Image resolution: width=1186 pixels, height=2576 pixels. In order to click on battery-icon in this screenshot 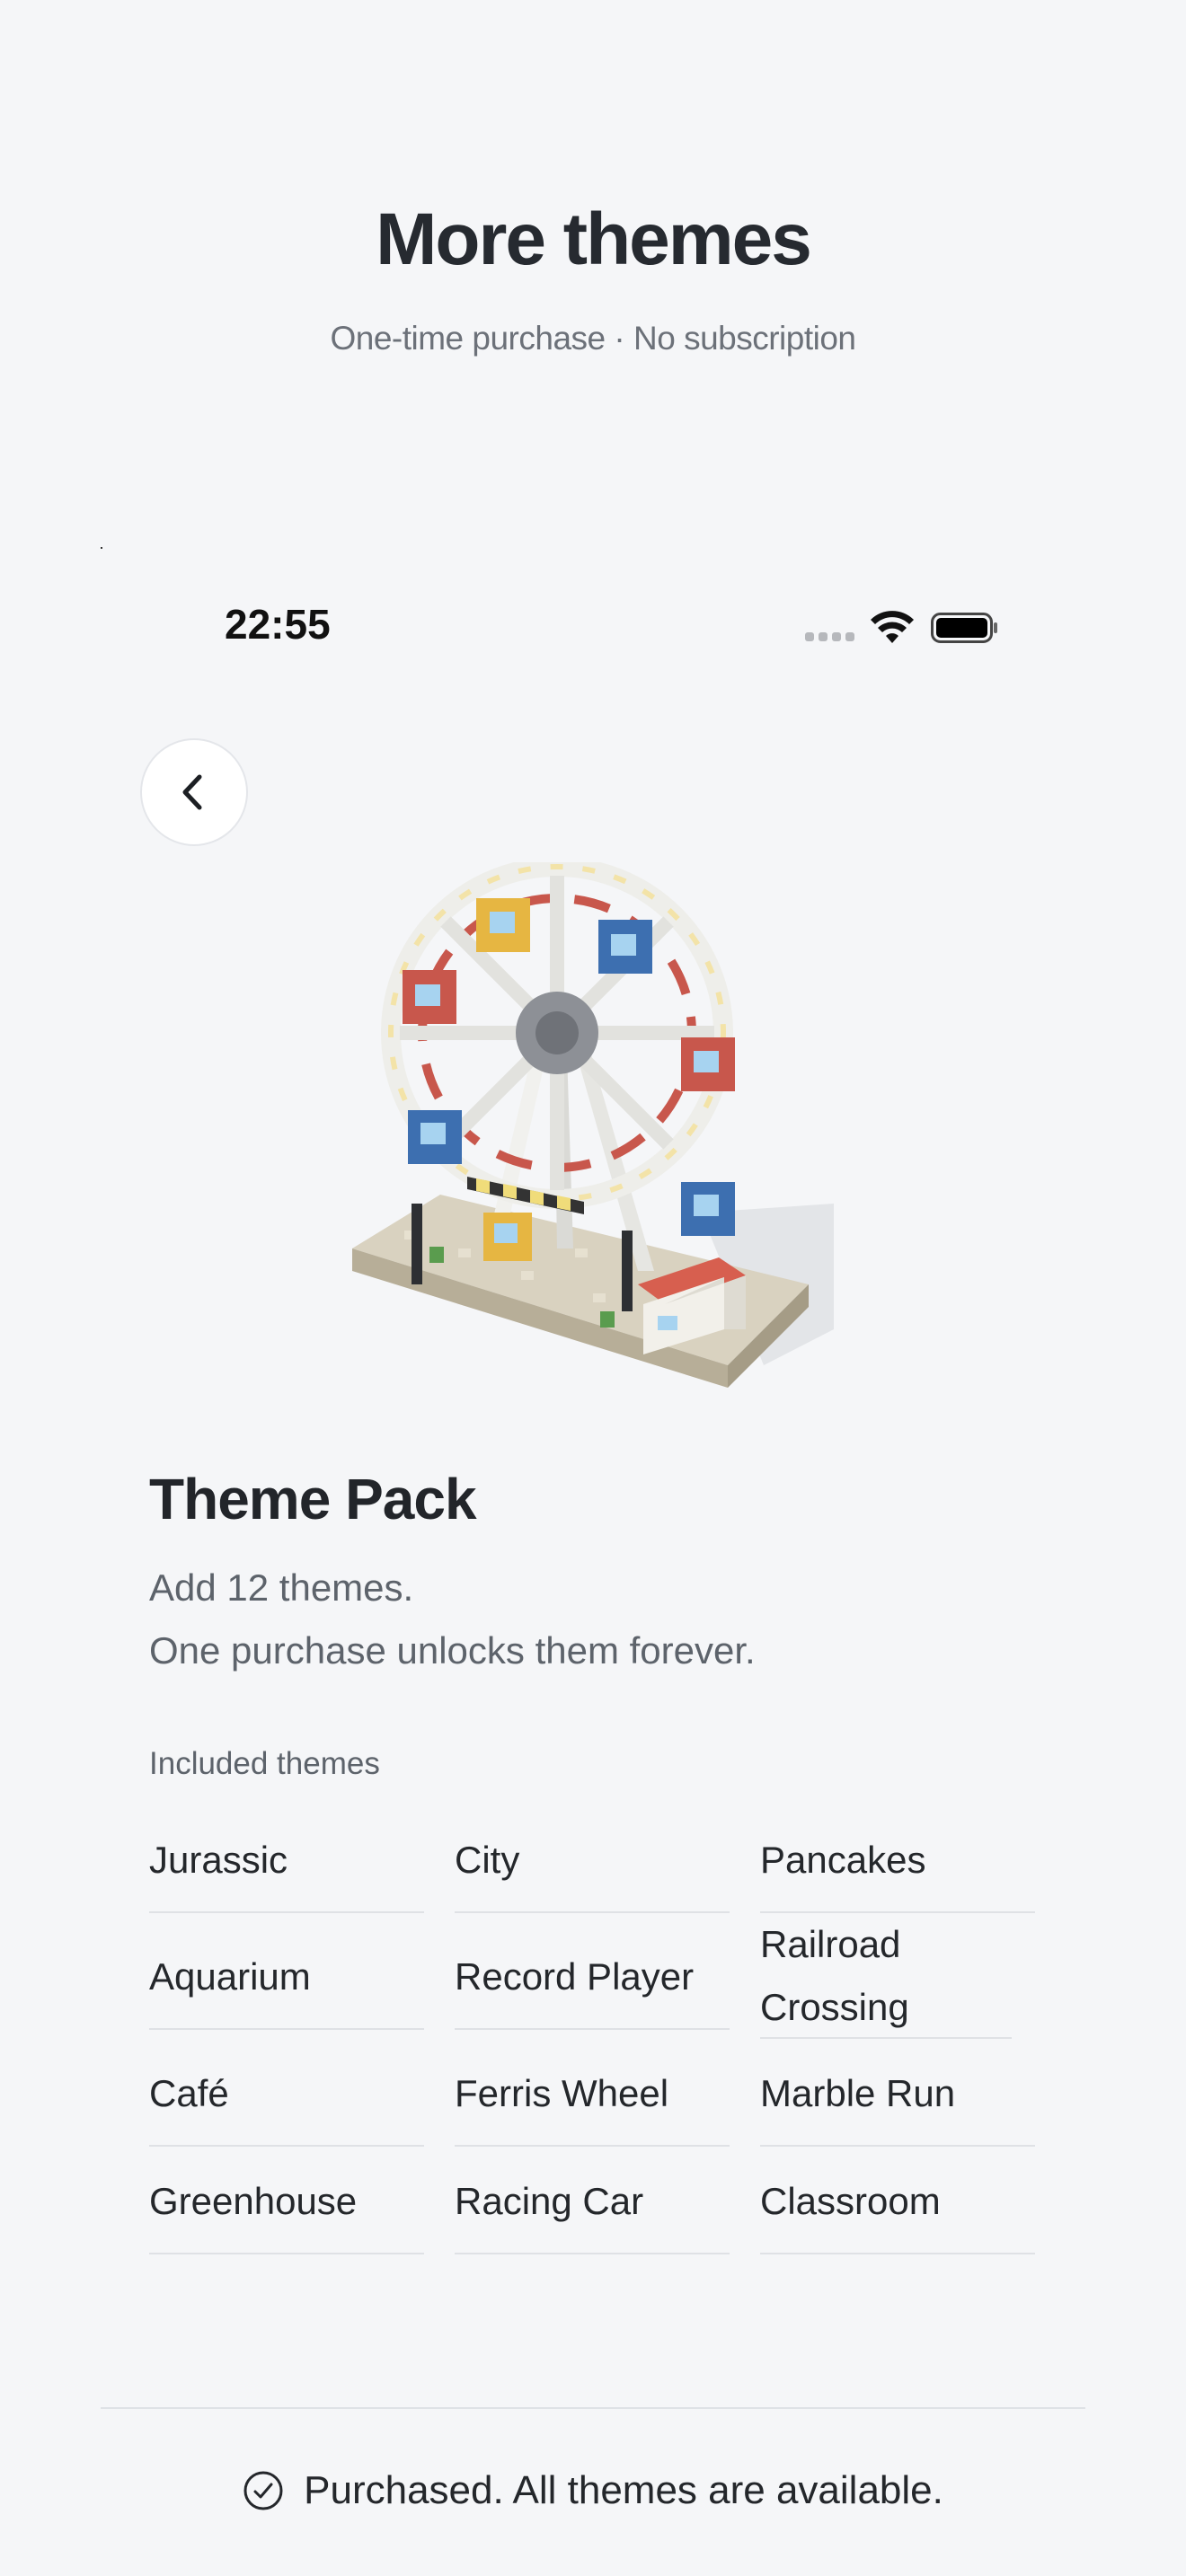, I will do `click(964, 628)`.